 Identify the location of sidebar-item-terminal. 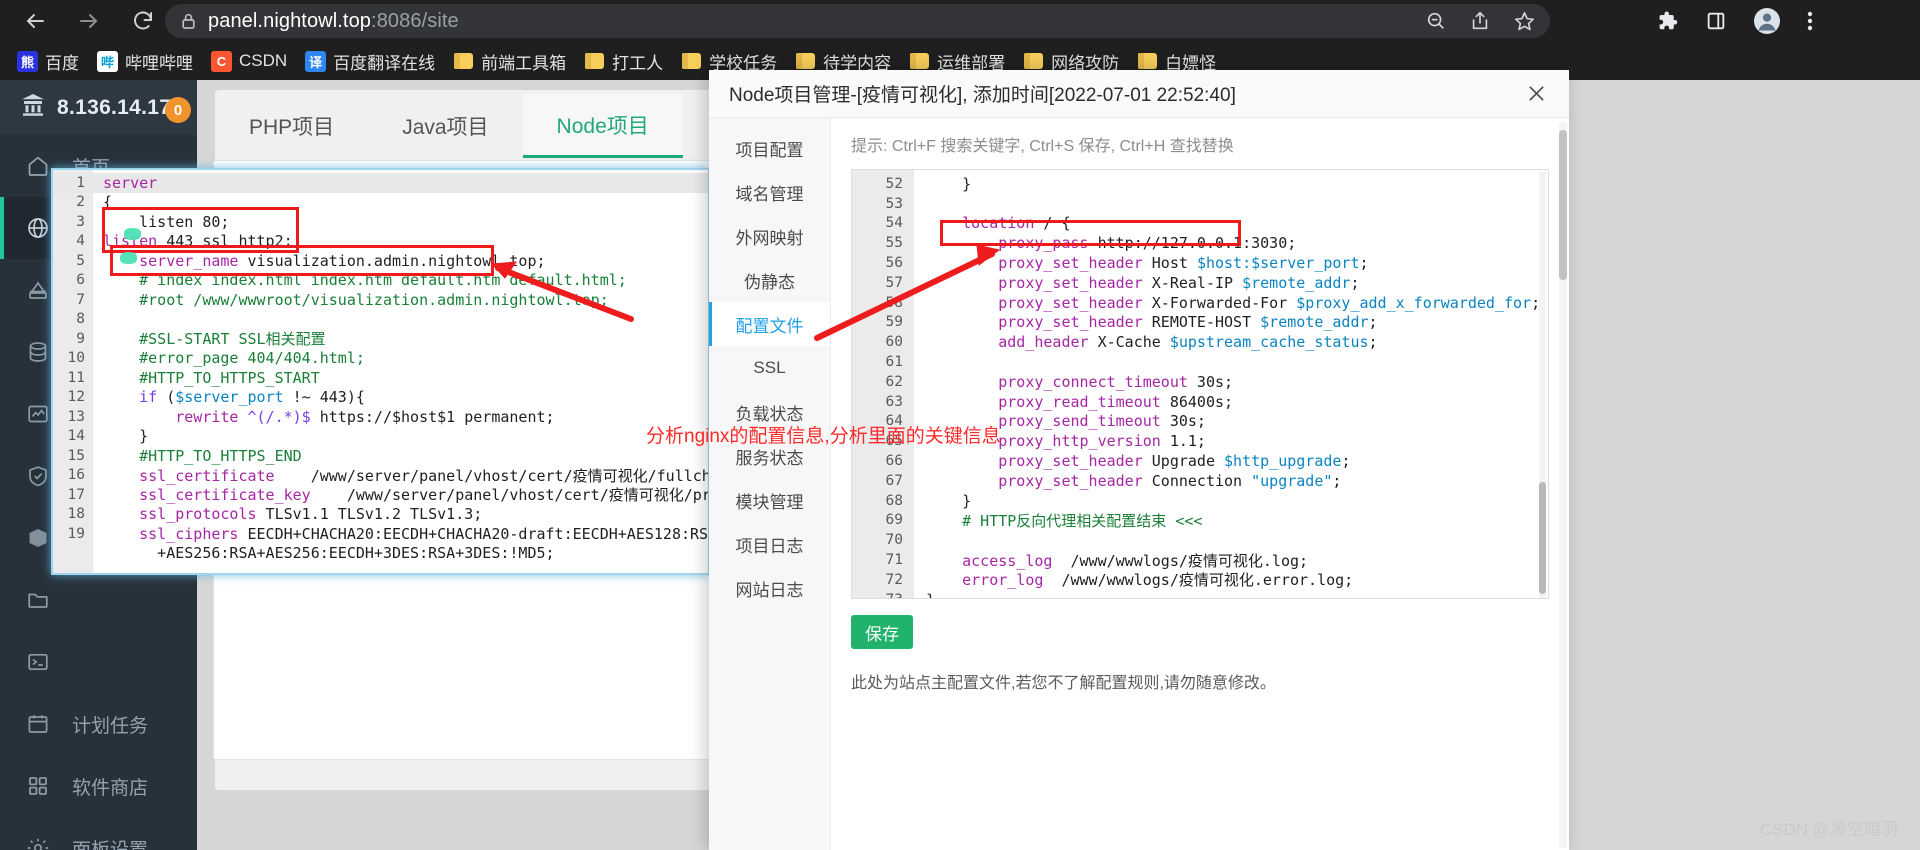
(98, 662).